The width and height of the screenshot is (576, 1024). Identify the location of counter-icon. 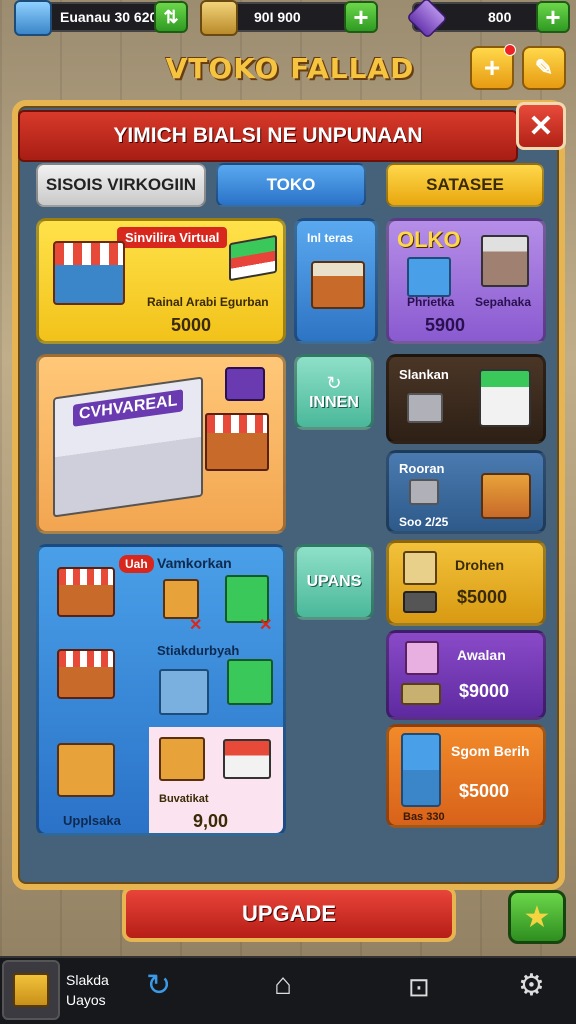
(247, 759).